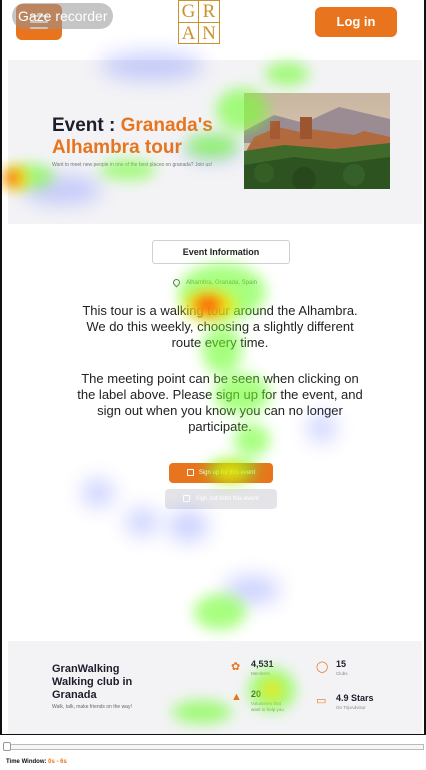 This screenshot has width=426, height=770. Describe the element at coordinates (189, 12) in the screenshot. I see `logo-letter: G` at that location.